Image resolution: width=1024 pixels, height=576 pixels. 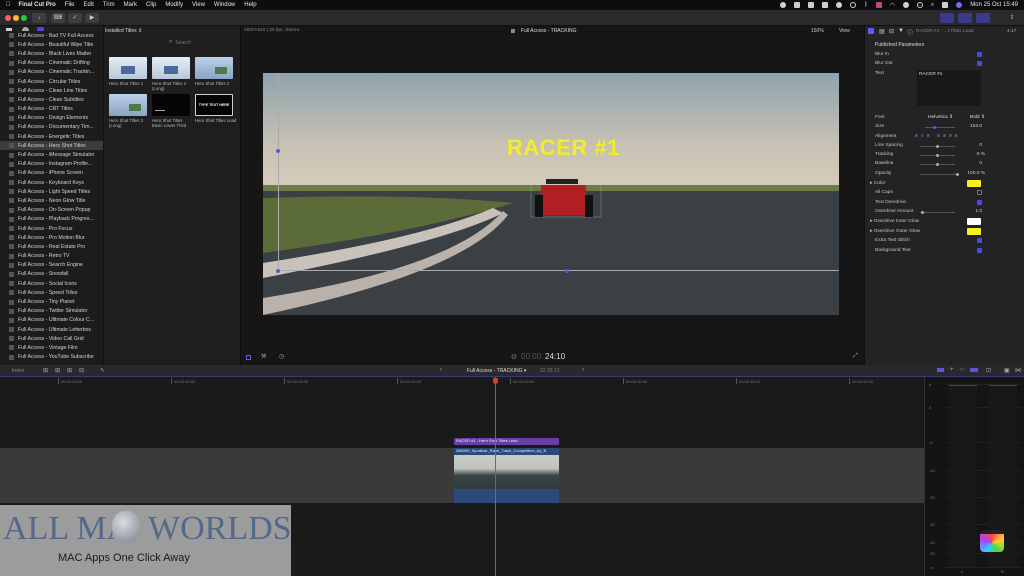 What do you see at coordinates (940, 370) in the screenshot?
I see `skimming-button` at bounding box center [940, 370].